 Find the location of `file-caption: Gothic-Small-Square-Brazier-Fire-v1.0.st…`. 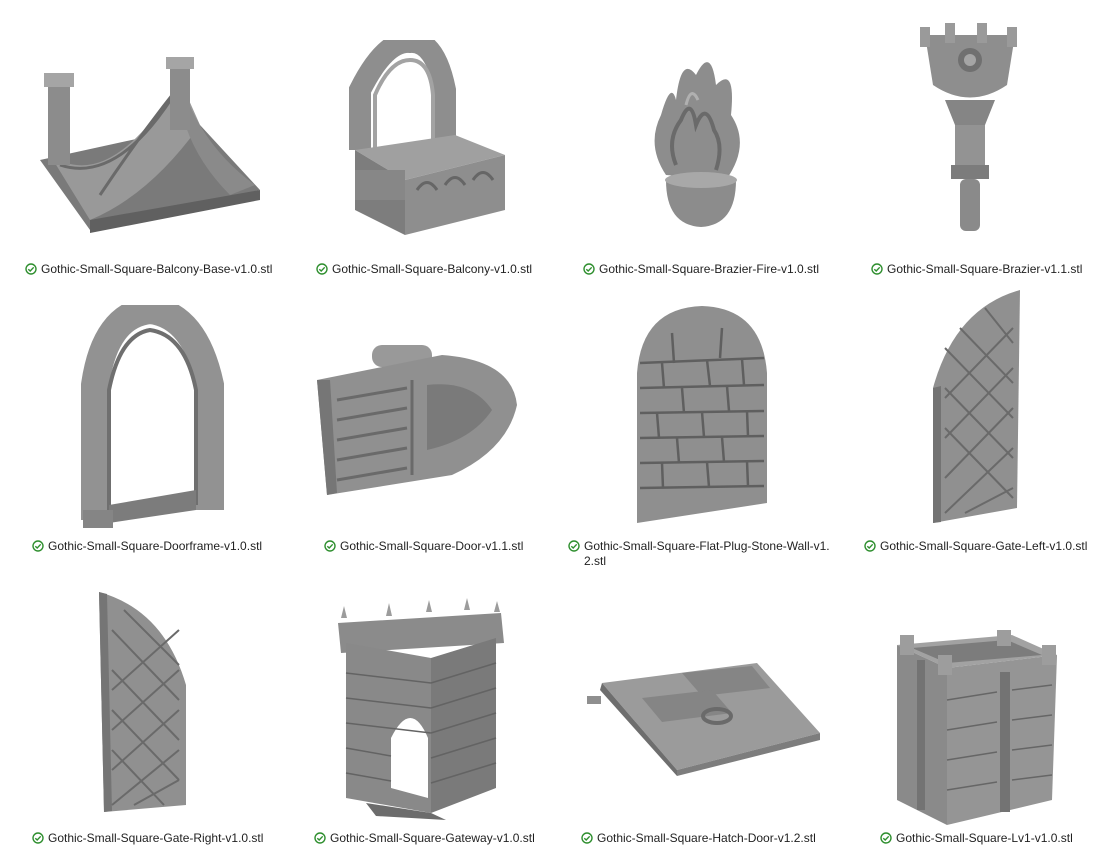

file-caption: Gothic-Small-Square-Brazier-Fire-v1.0.st… is located at coordinates (701, 269).